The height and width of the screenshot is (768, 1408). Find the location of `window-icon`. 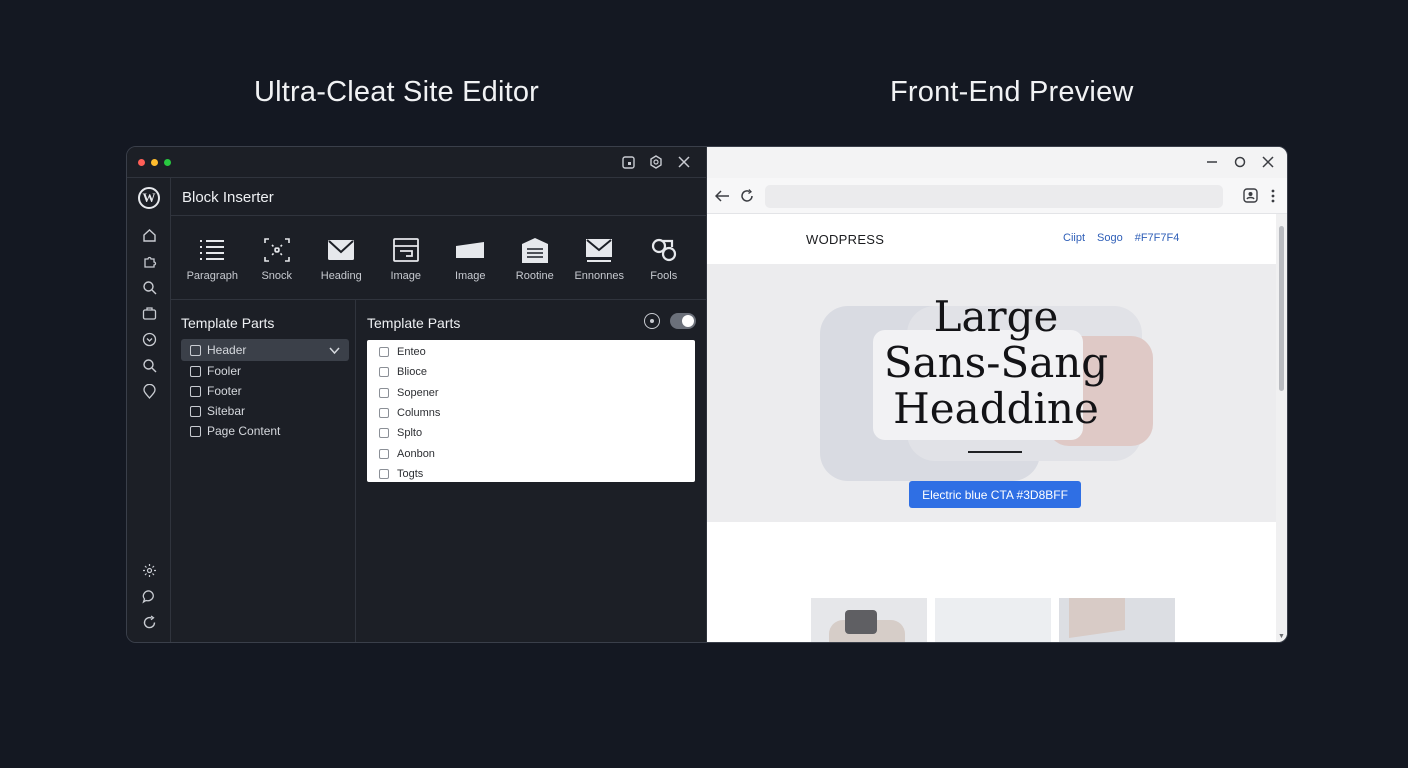

window-icon is located at coordinates (628, 162).